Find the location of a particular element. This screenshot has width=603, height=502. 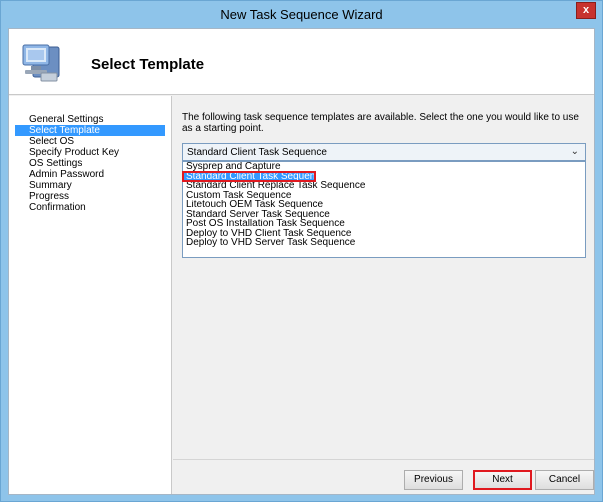

page-title: Select Template is located at coordinates (148, 64).